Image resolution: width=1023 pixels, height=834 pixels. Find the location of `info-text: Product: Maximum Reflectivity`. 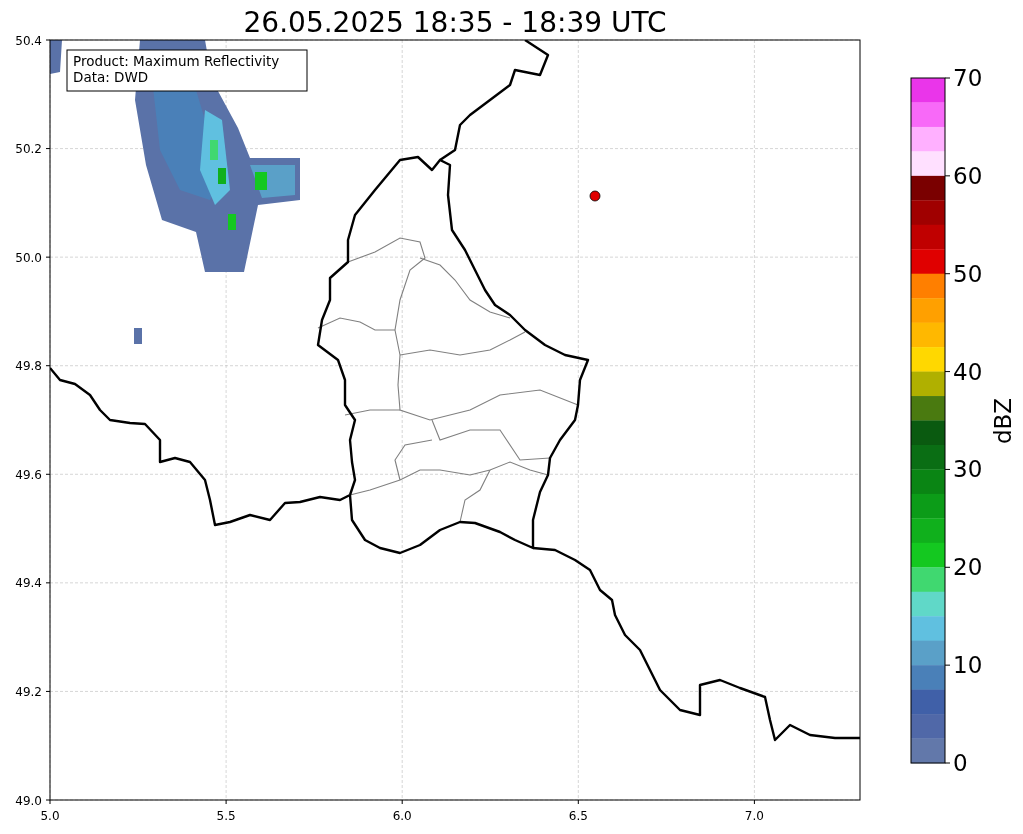

info-text: Product: Maximum Reflectivity is located at coordinates (176, 61).